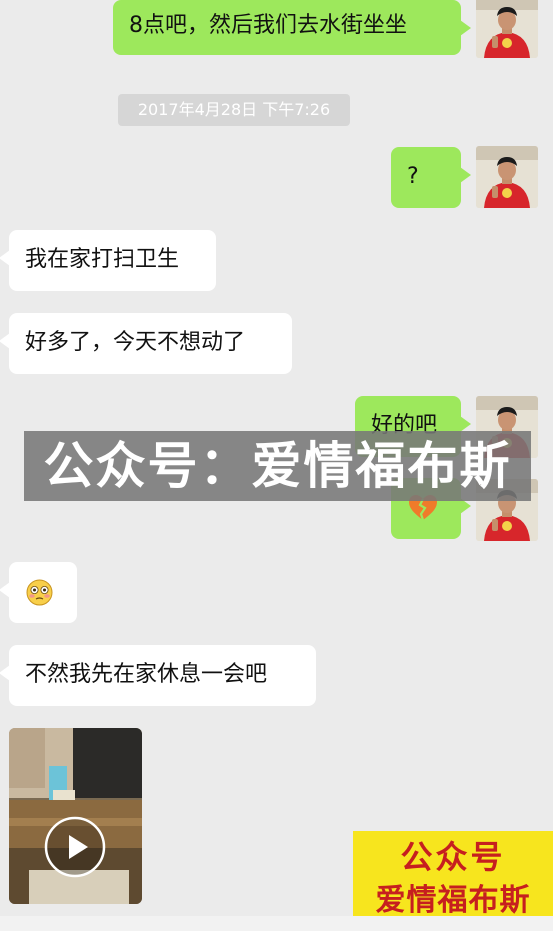  What do you see at coordinates (234, 110) in the screenshot?
I see `chat-timestamp: 2017年4月28日 下午7:26` at bounding box center [234, 110].